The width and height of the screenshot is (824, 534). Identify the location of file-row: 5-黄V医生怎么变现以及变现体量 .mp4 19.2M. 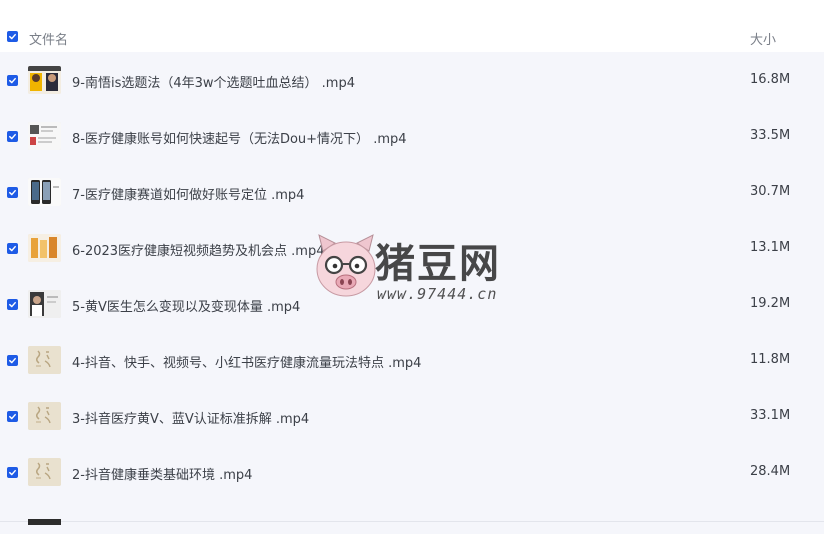
(412, 304).